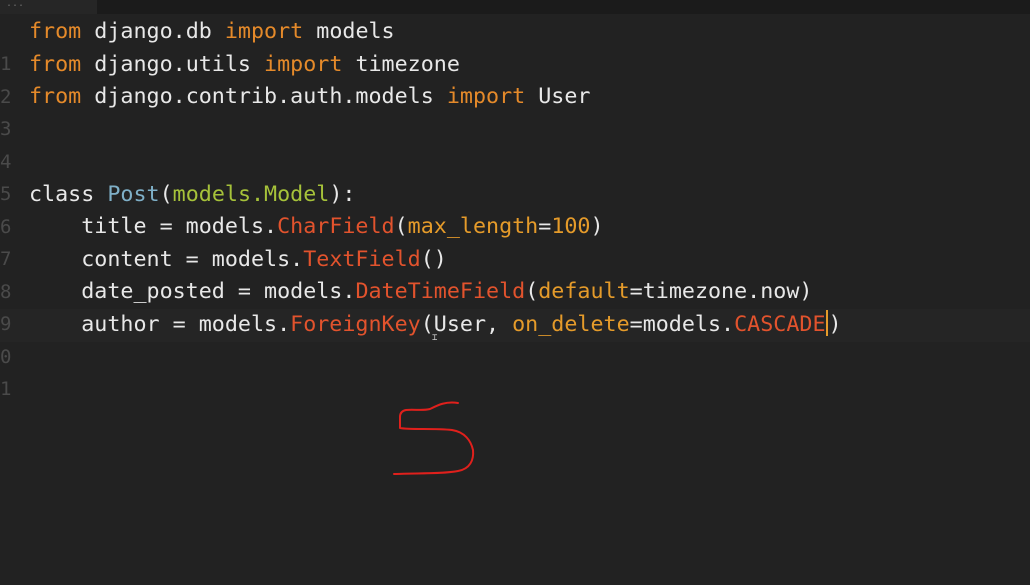 The width and height of the screenshot is (1030, 585). What do you see at coordinates (362, 259) in the screenshot?
I see `field-type: TextField` at bounding box center [362, 259].